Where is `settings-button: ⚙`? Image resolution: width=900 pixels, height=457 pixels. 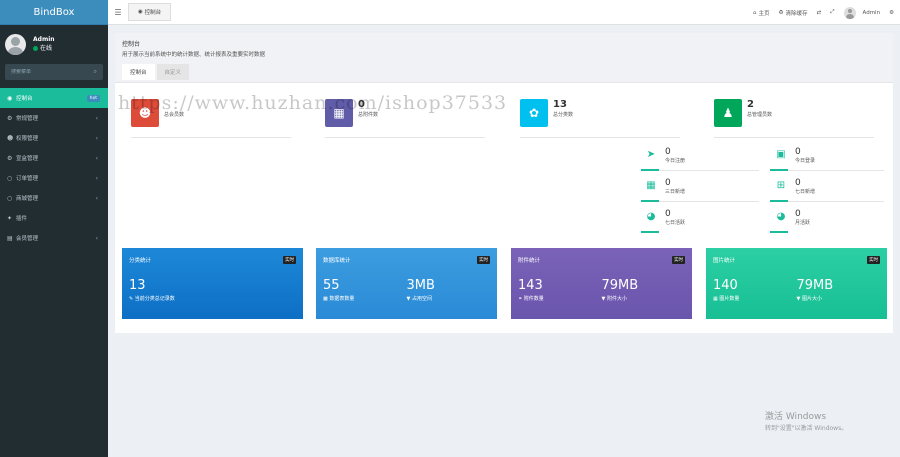
settings-button: ⚙ is located at coordinates (891, 13).